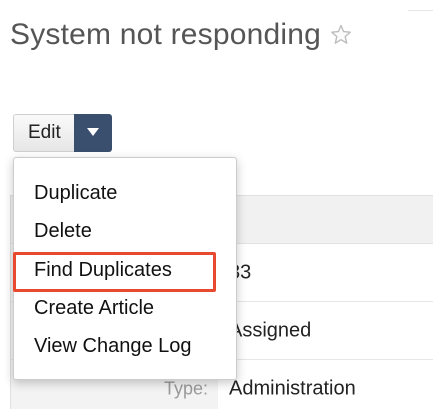 This screenshot has height=409, width=433. I want to click on edit-button: Edit, so click(43, 133).